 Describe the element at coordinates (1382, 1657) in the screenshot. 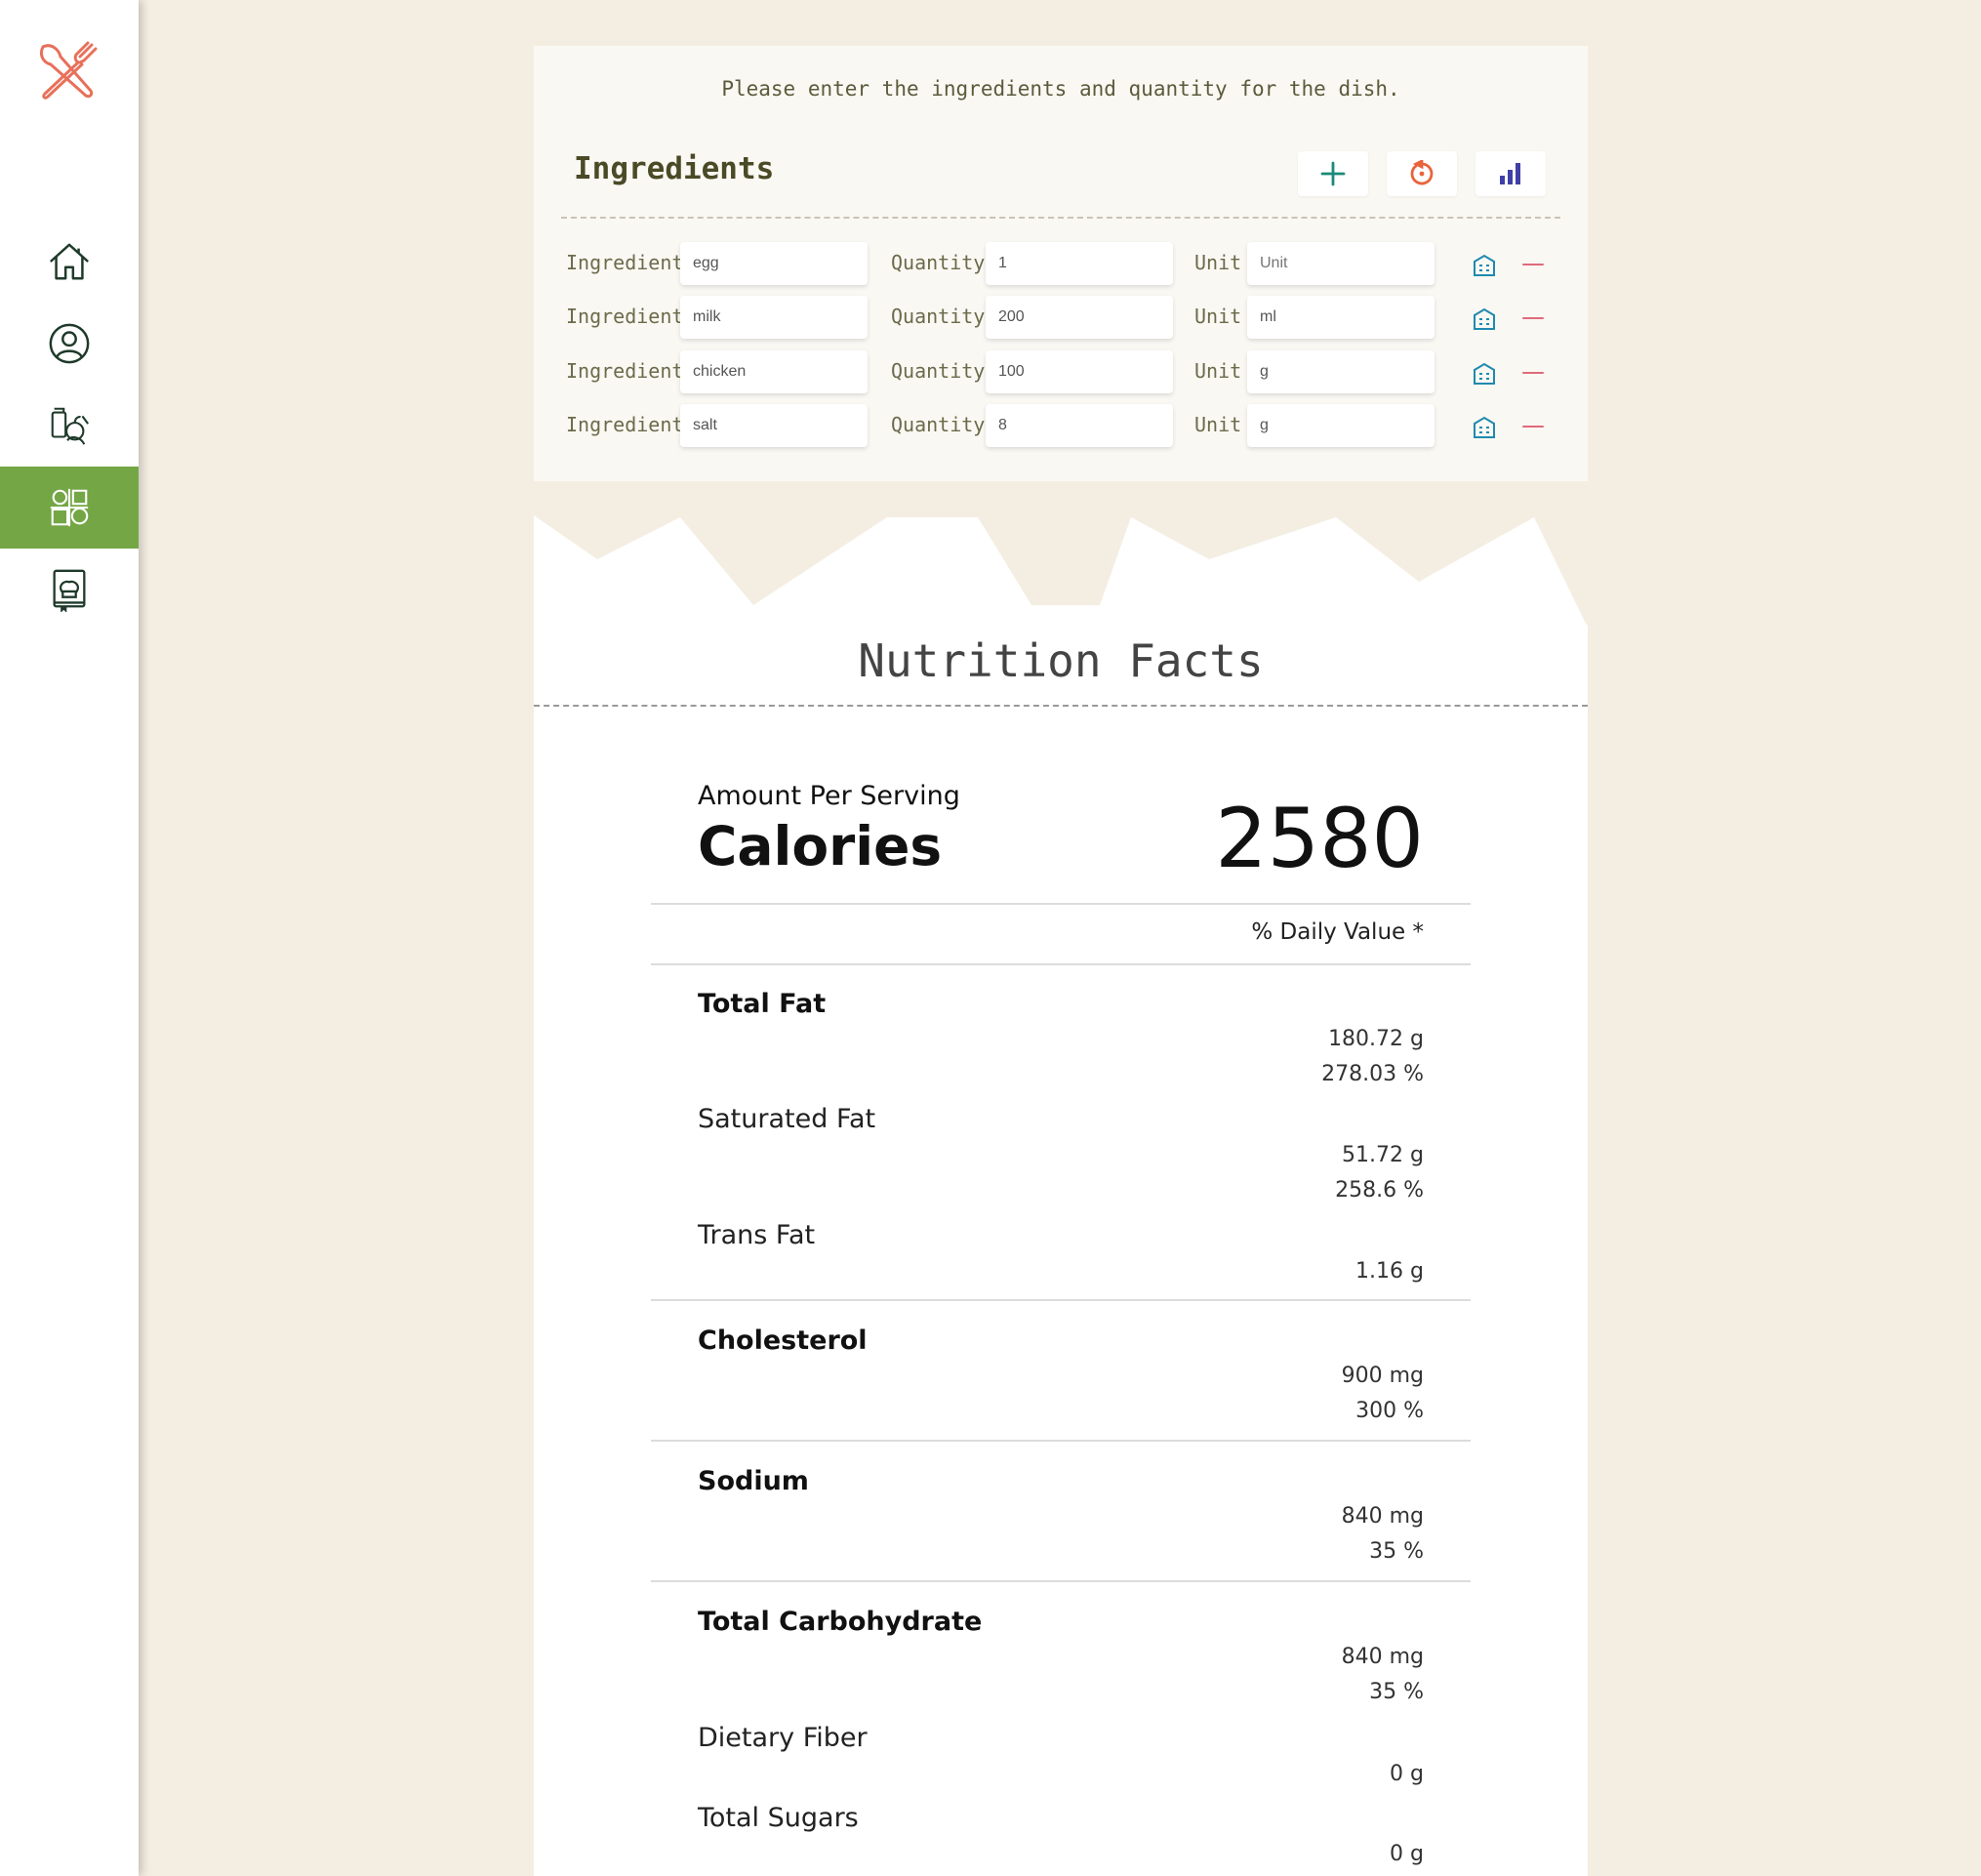

I see `total-carbohydrate-amount: 840 mg` at that location.